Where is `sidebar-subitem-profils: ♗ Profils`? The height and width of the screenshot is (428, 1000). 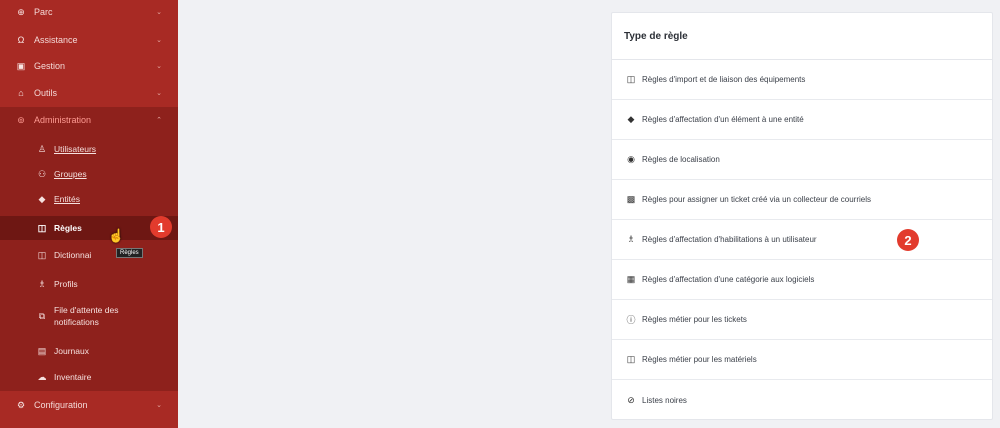 sidebar-subitem-profils: ♗ Profils is located at coordinates (89, 284).